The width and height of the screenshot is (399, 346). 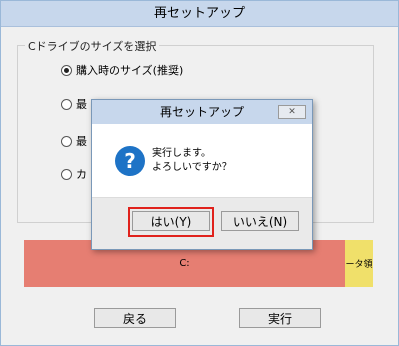 What do you see at coordinates (260, 221) in the screenshot?
I see `no-button: いいえ(N)` at bounding box center [260, 221].